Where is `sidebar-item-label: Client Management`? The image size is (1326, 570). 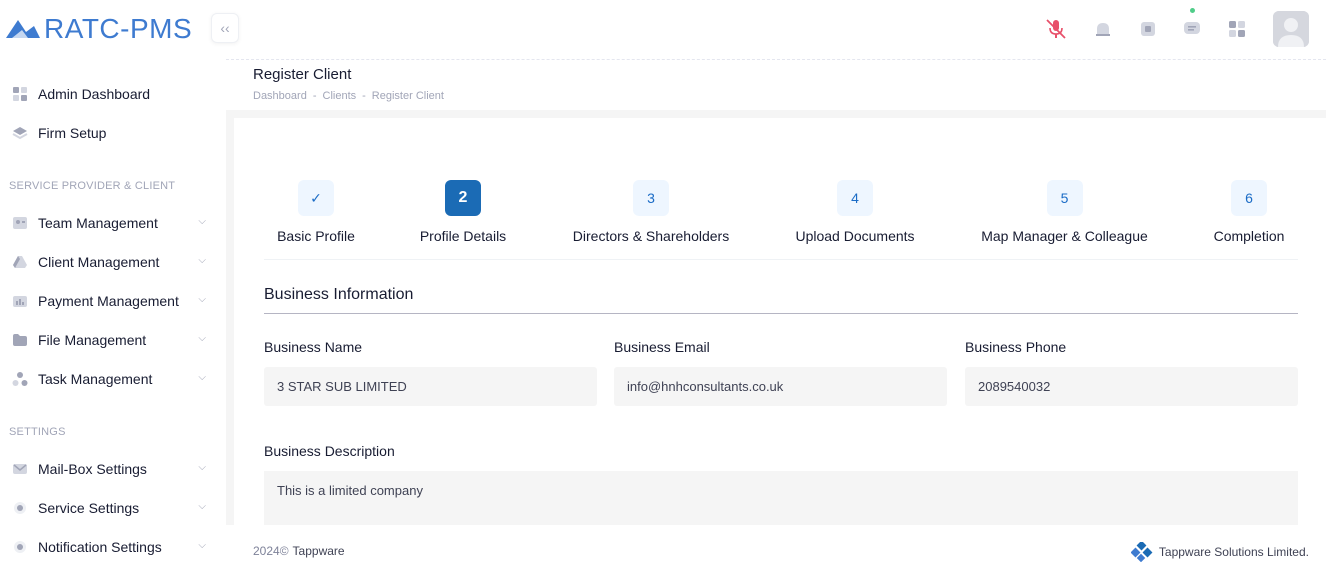
sidebar-item-label: Client Management is located at coordinates (99, 262).